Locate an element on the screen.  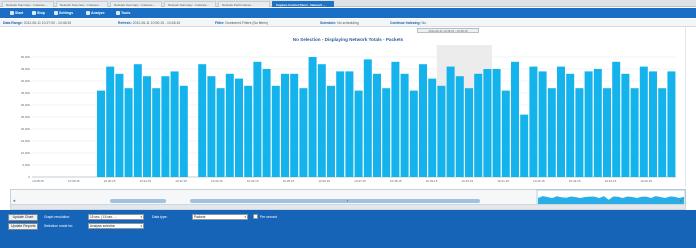
update-reports-button: Update Reports is located at coordinates (23, 226).